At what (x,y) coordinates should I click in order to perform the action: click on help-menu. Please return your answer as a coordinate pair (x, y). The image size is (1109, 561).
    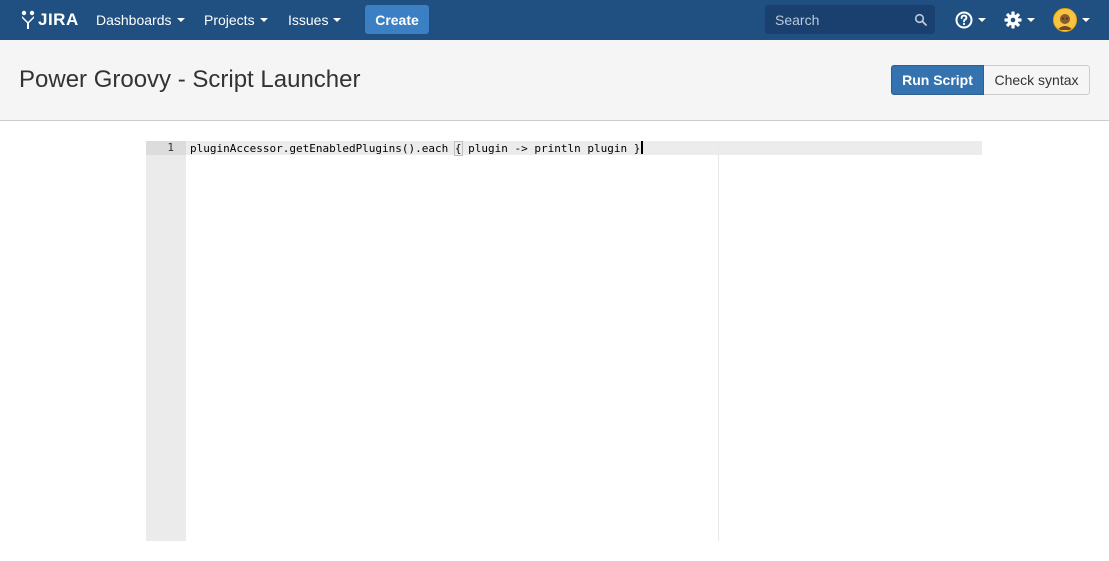
    Looking at the image, I should click on (970, 20).